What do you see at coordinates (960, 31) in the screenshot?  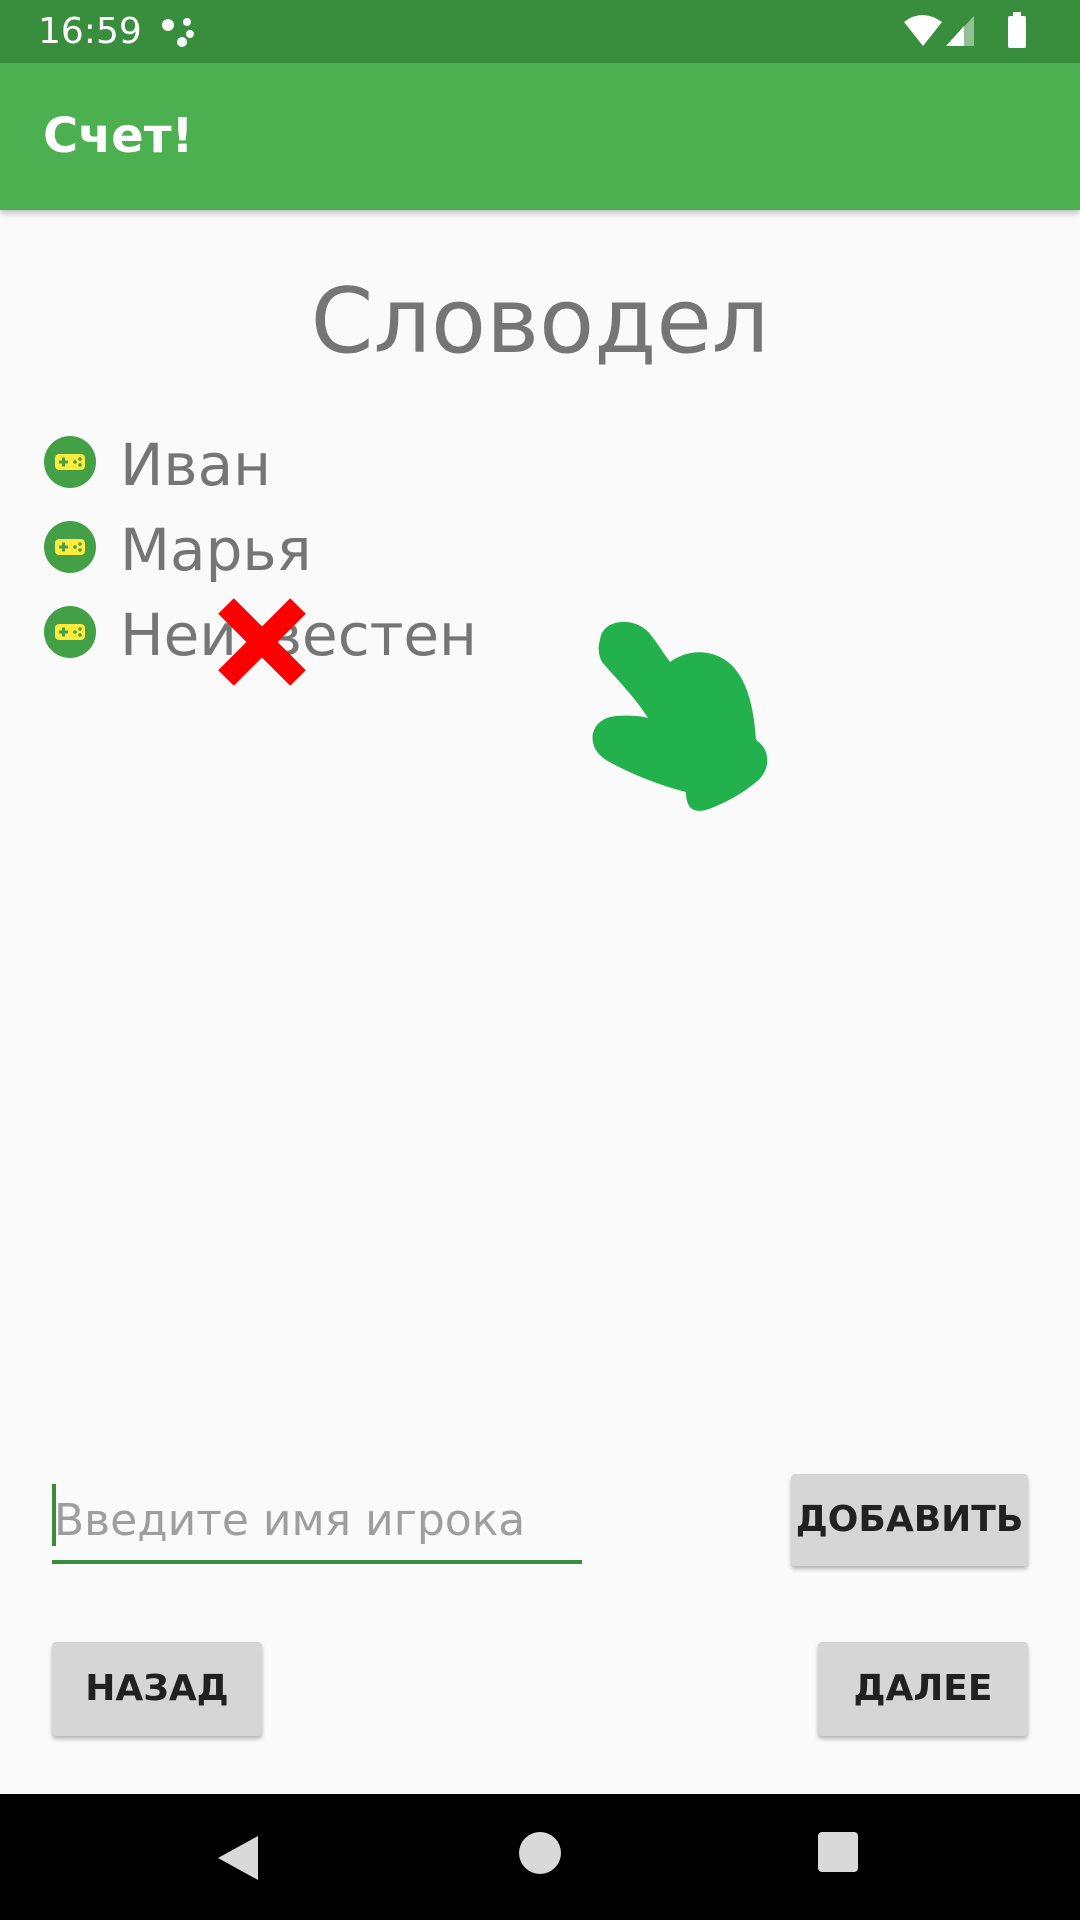 I see `signal-icon` at bounding box center [960, 31].